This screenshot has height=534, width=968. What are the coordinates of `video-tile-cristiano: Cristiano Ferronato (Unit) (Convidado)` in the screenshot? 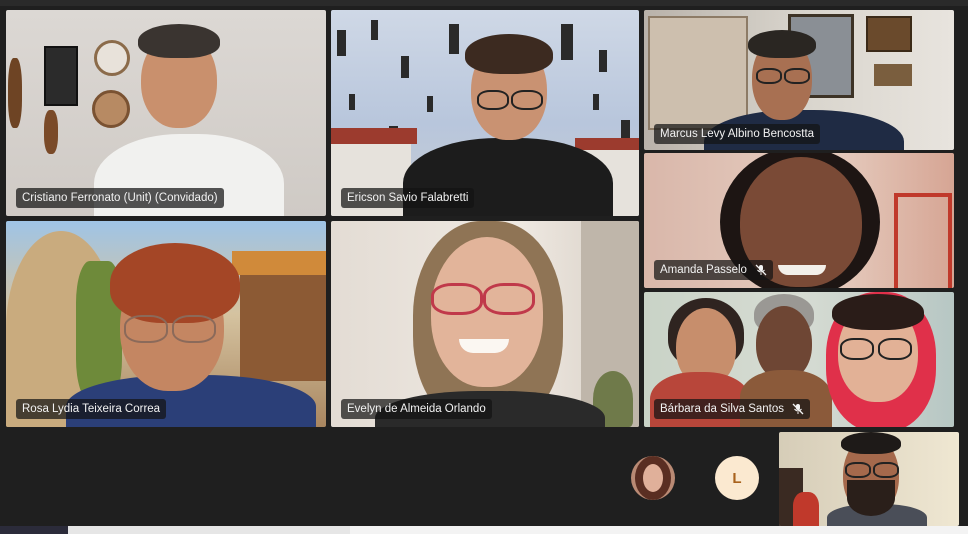 It's located at (166, 113).